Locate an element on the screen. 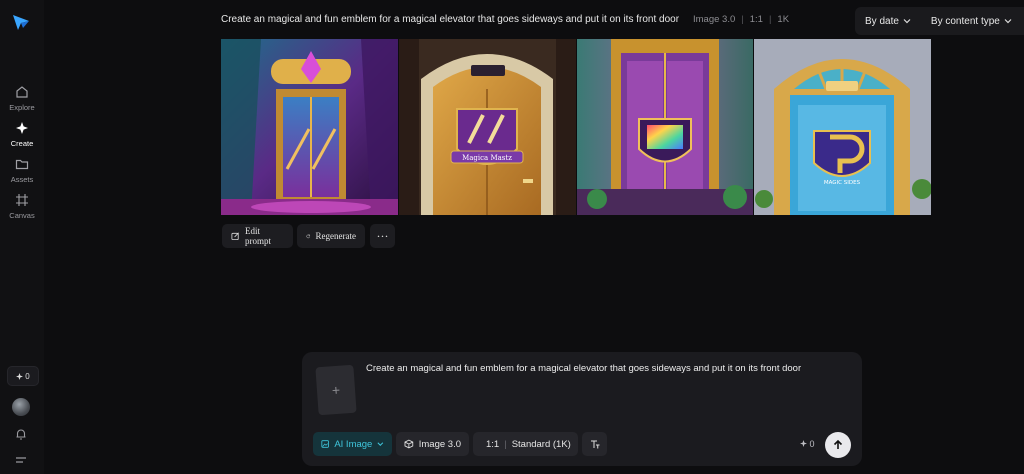 The image size is (1024, 474). emblem-text: Magica Mastz is located at coordinates (487, 158).